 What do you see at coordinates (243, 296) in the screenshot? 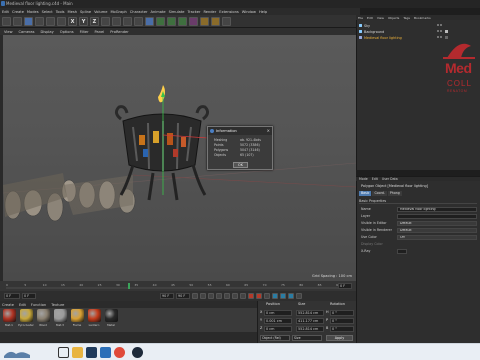
I see `go-to-end-icon` at bounding box center [243, 296].